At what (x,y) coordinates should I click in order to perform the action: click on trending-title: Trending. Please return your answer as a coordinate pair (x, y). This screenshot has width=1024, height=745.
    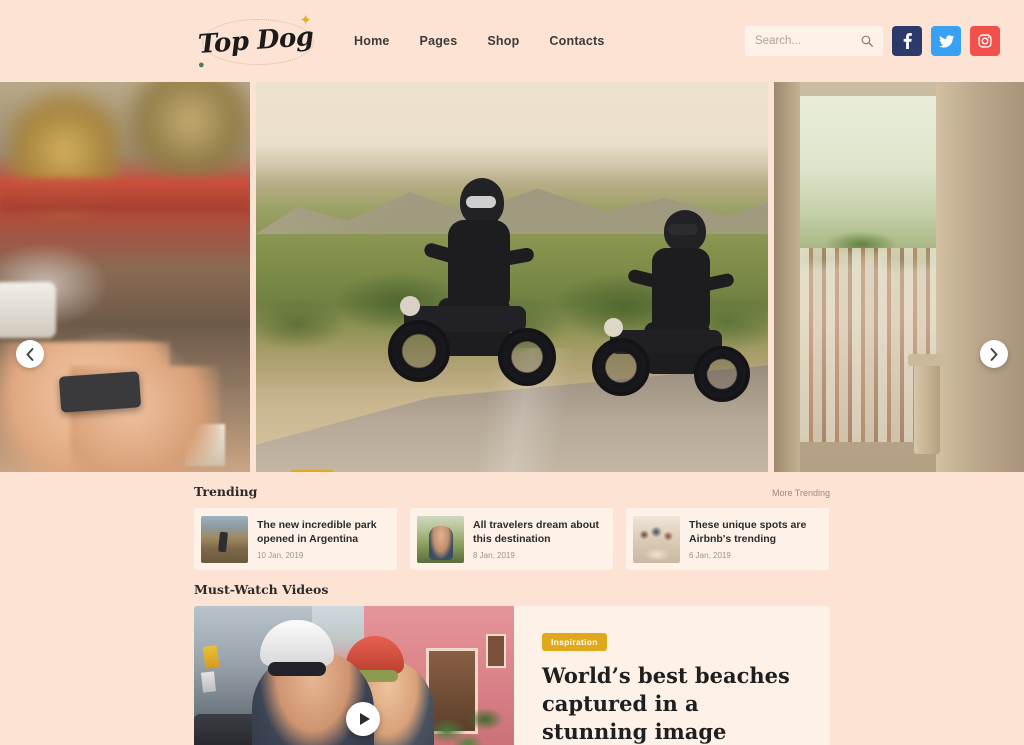
    Looking at the image, I should click on (226, 491).